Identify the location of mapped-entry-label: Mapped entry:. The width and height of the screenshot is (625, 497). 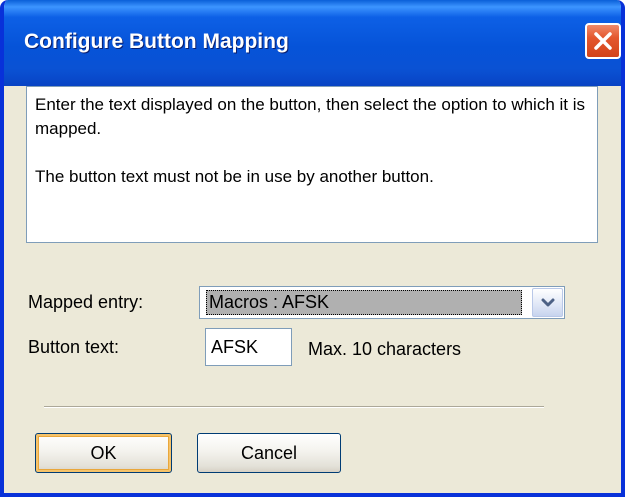
(86, 302).